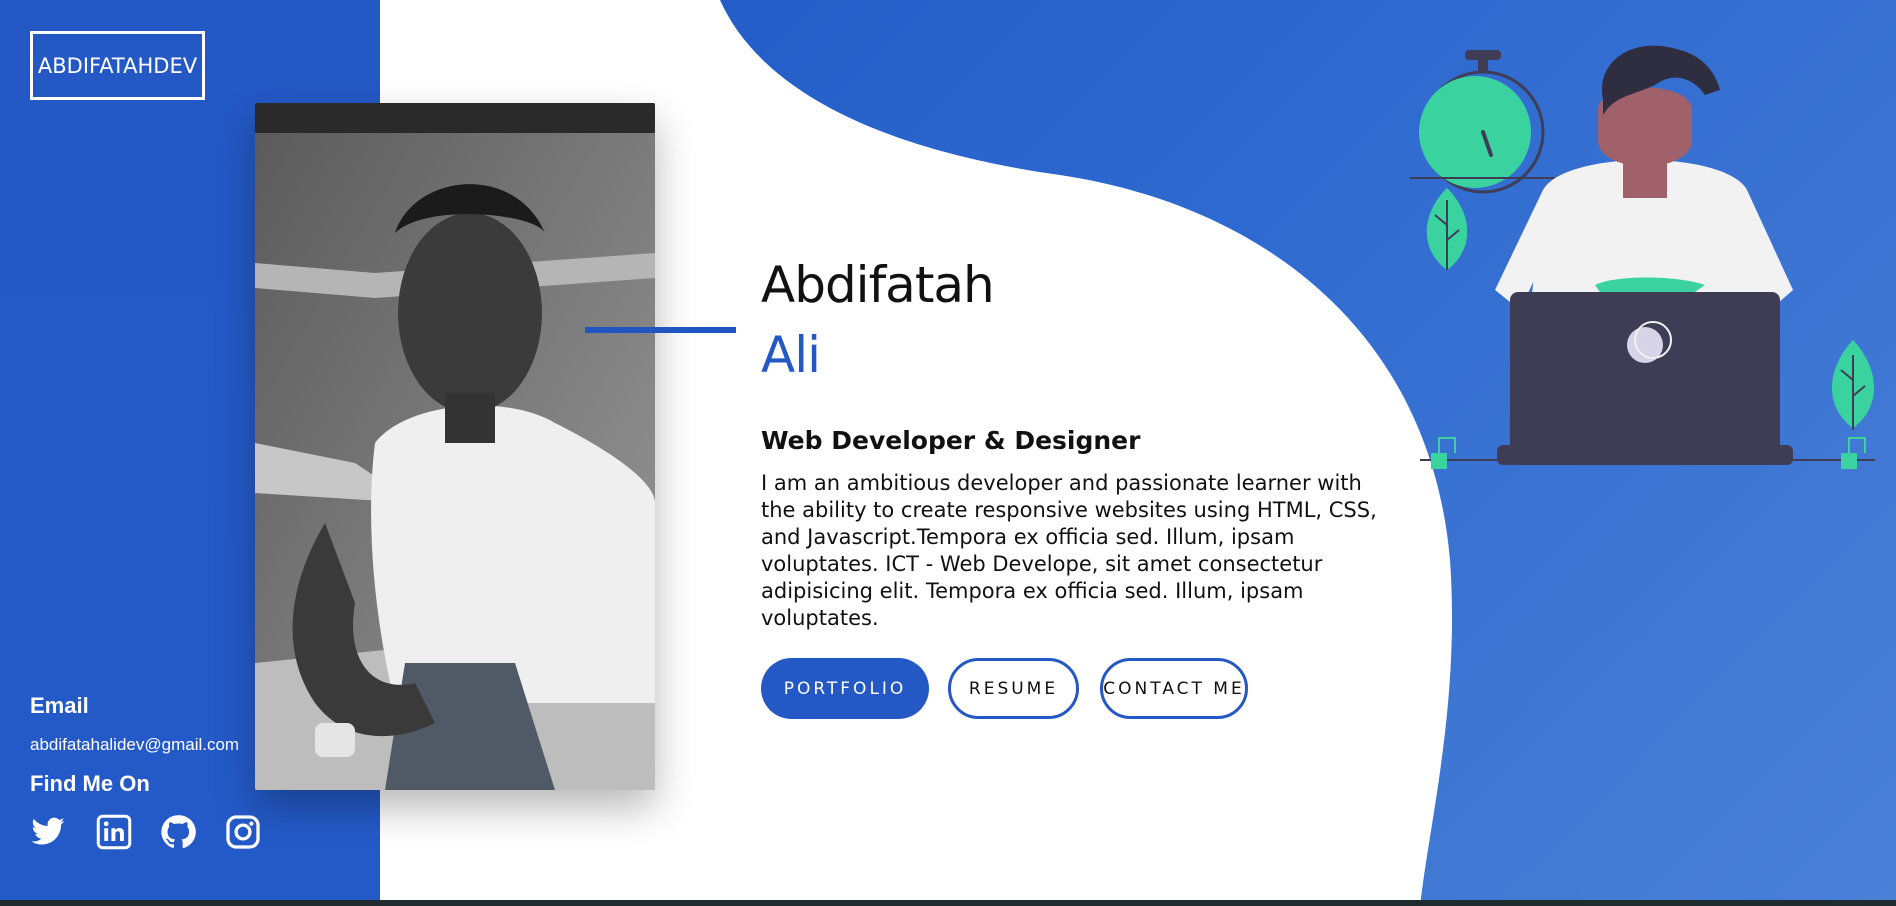 The height and width of the screenshot is (906, 1896). Describe the element at coordinates (1013, 688) in the screenshot. I see `resume-button: RESUME` at that location.